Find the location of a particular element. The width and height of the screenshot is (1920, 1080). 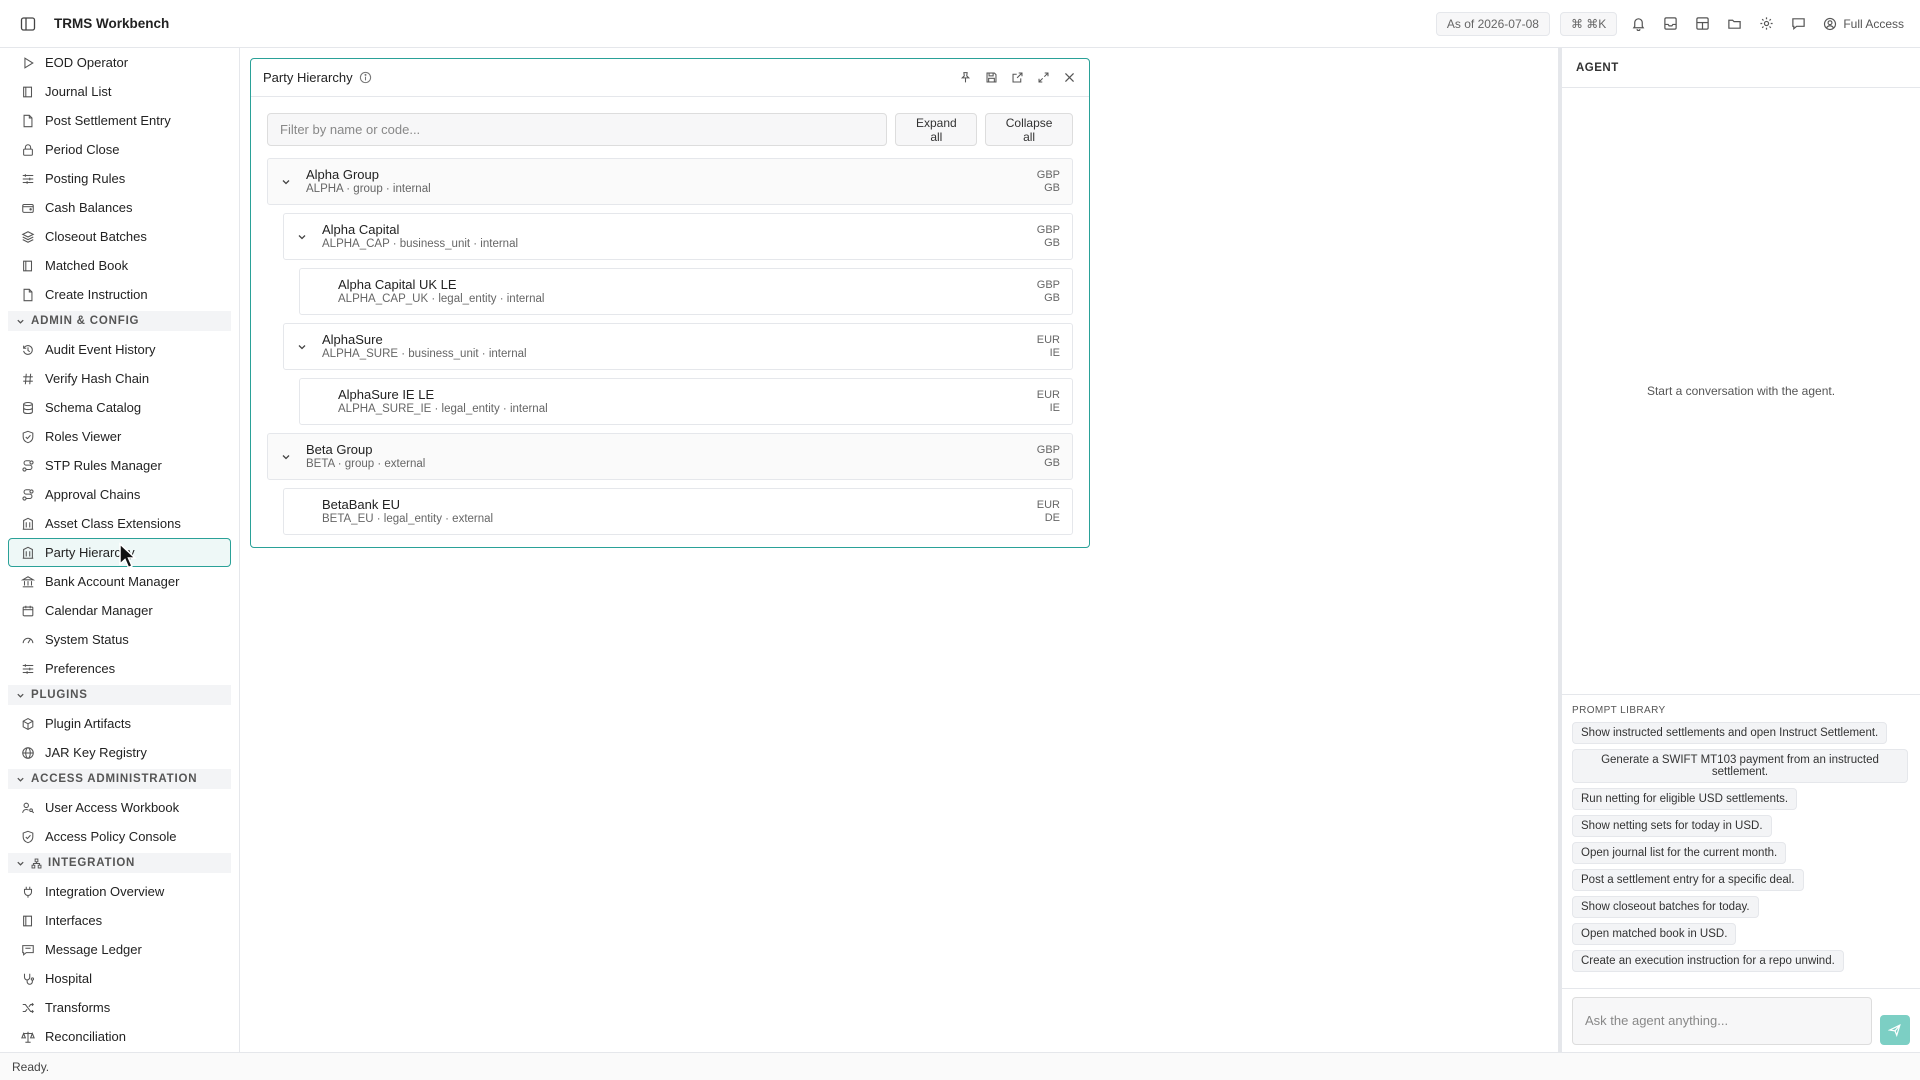

sidebar-item-message-ledger: Message Ledger is located at coordinates (119, 949).